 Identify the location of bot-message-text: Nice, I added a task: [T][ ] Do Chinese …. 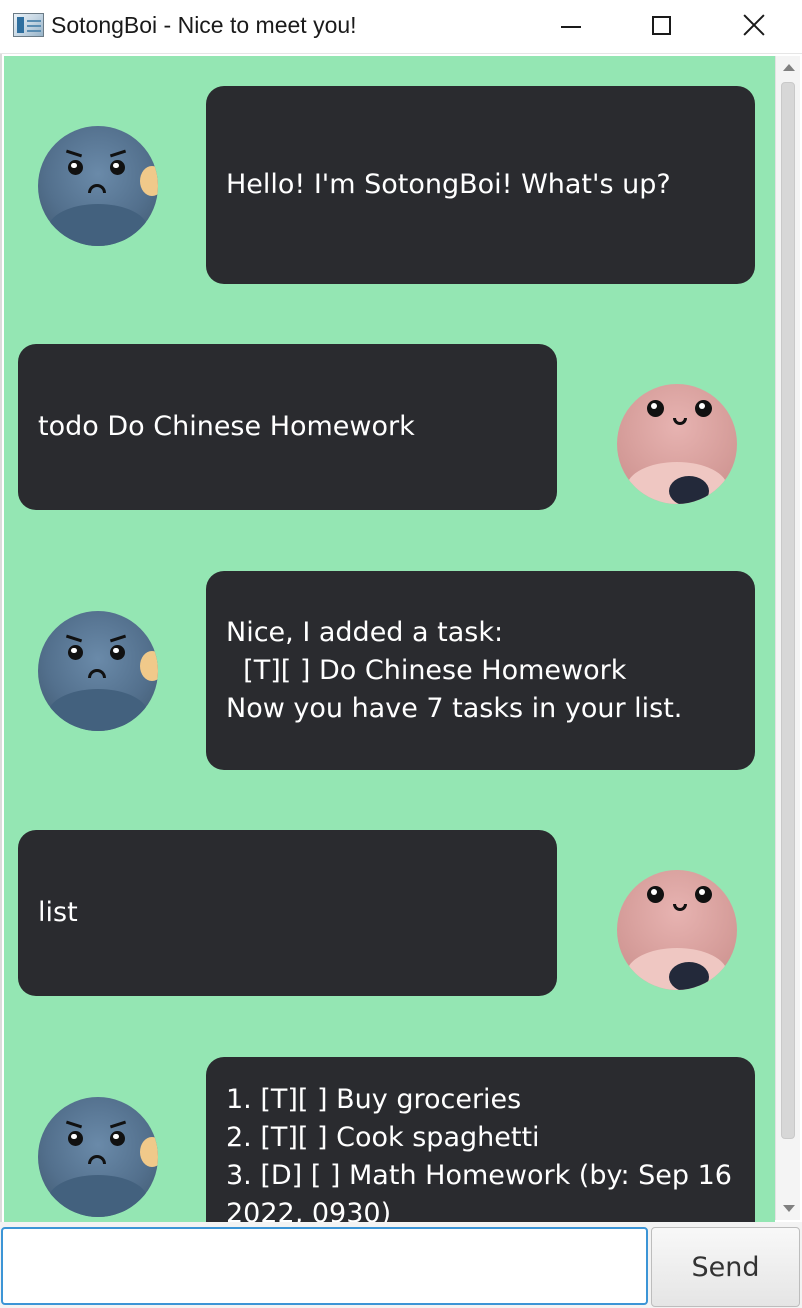
(454, 670).